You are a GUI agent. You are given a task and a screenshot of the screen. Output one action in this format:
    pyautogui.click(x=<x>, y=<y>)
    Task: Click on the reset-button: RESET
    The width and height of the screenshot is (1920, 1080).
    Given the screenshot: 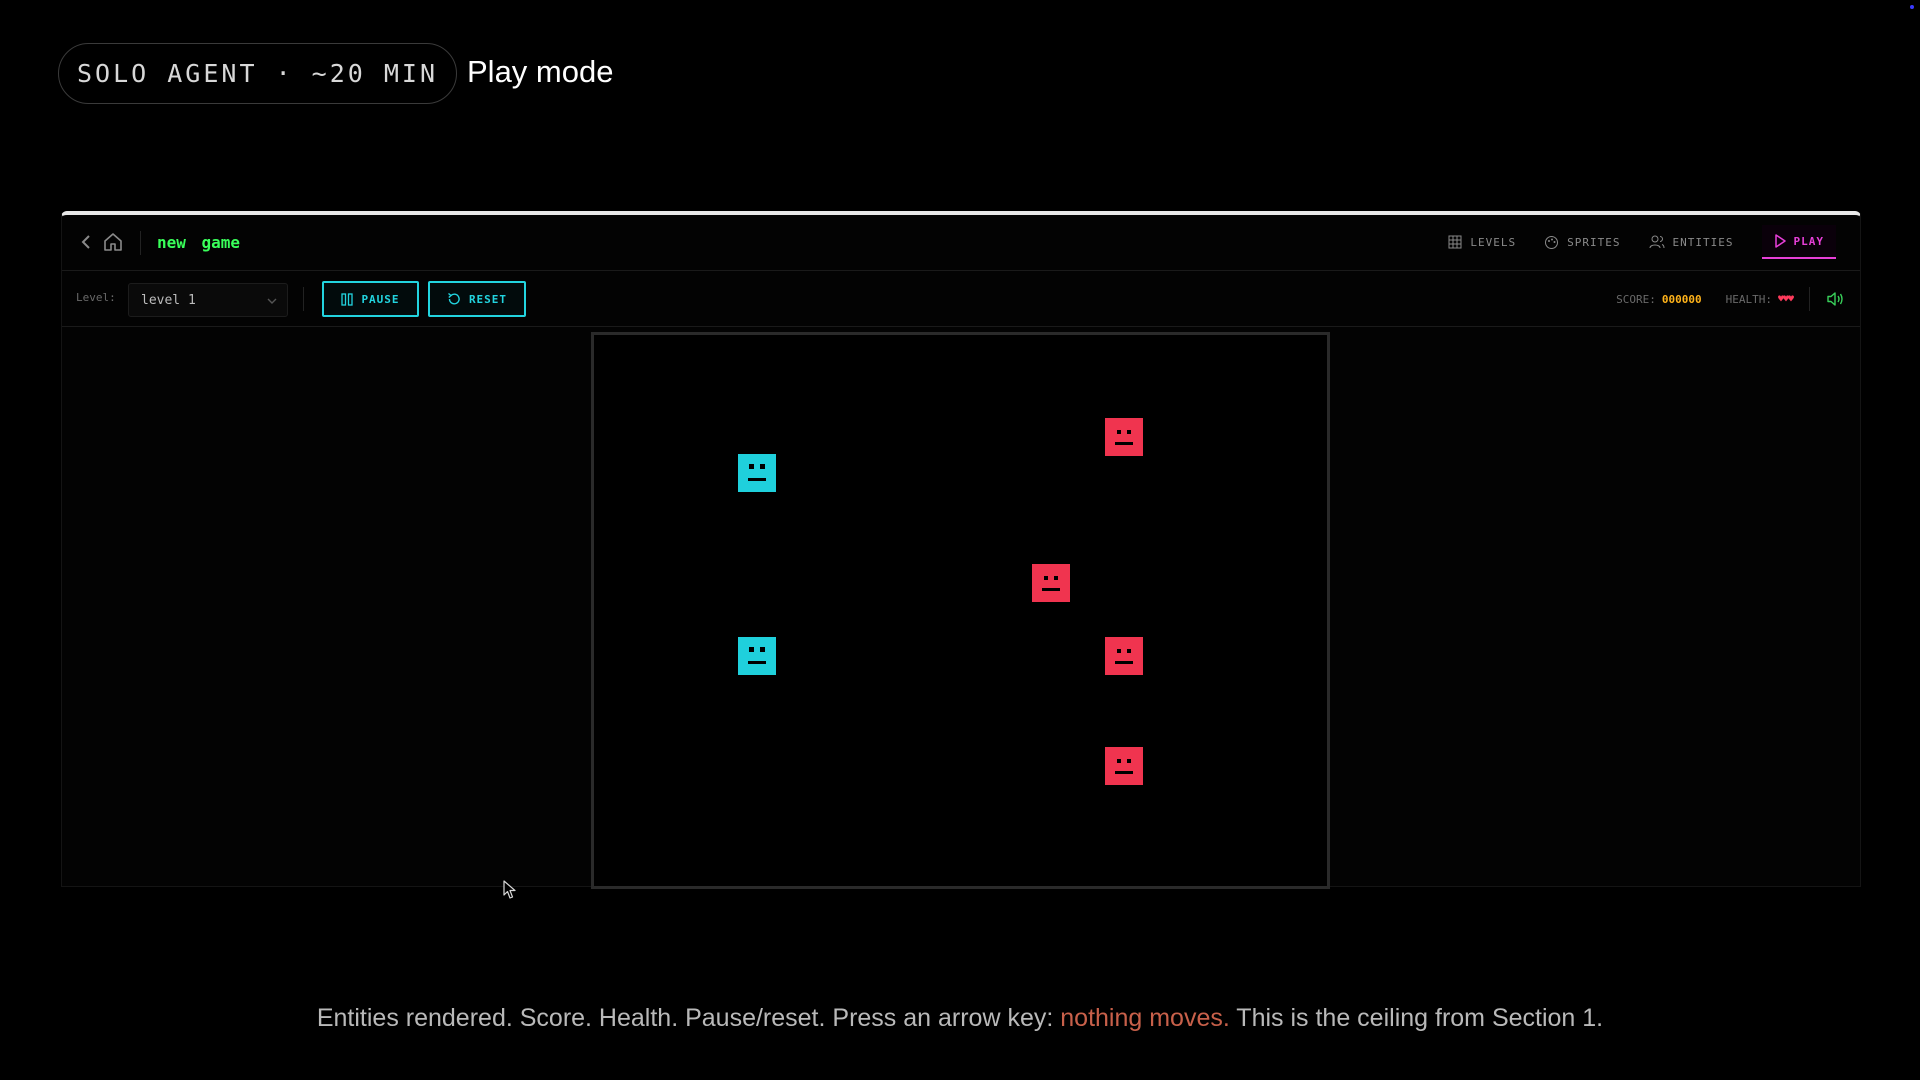 What is the action you would take?
    pyautogui.click(x=477, y=299)
    